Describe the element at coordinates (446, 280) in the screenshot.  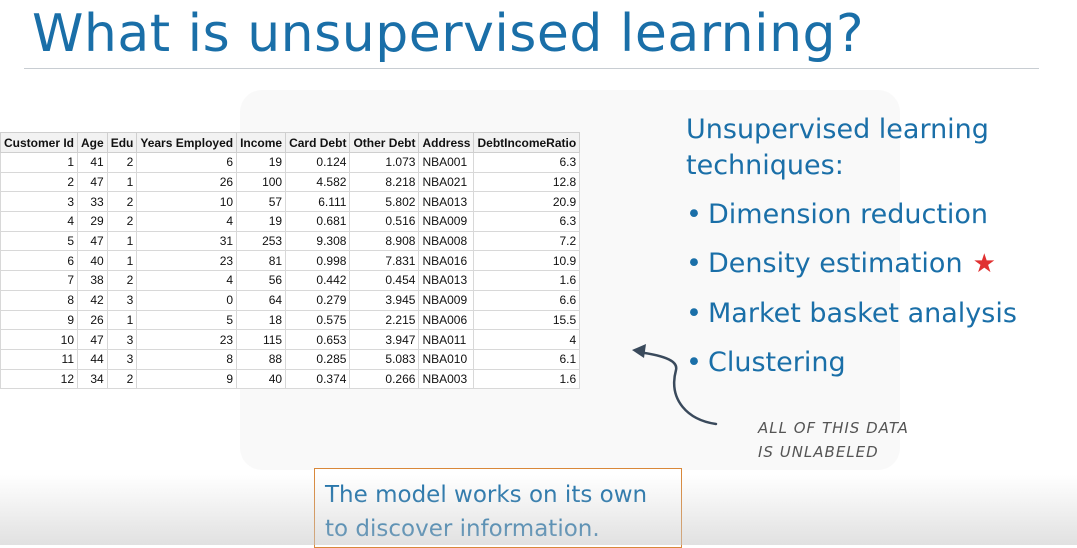
I see `table-cell: NBA013` at that location.